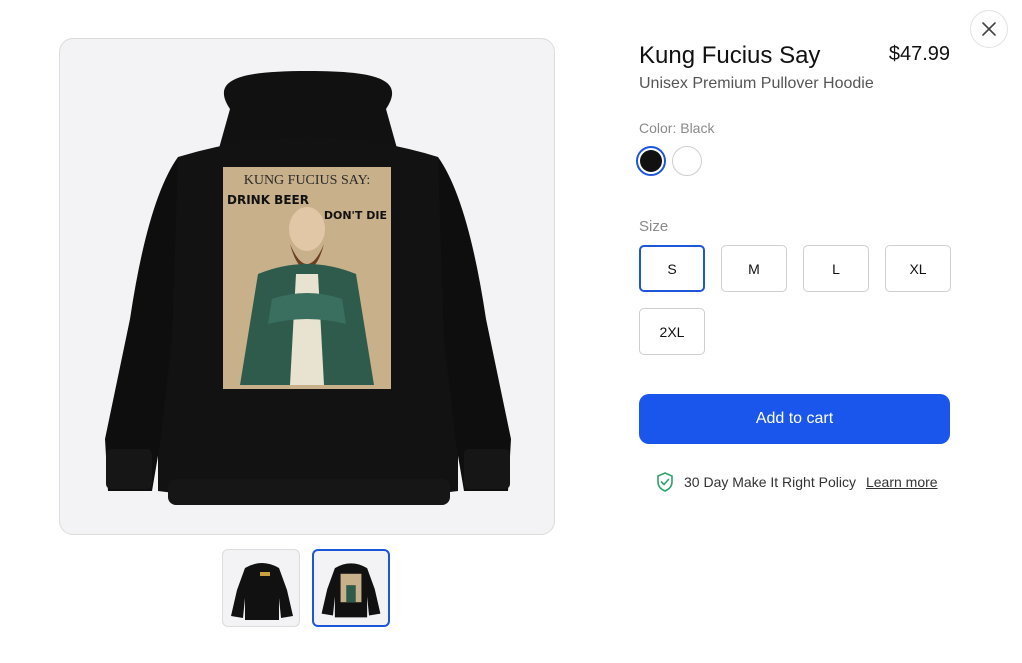  Describe the element at coordinates (902, 482) in the screenshot. I see `learn-more-link: Learn more` at that location.